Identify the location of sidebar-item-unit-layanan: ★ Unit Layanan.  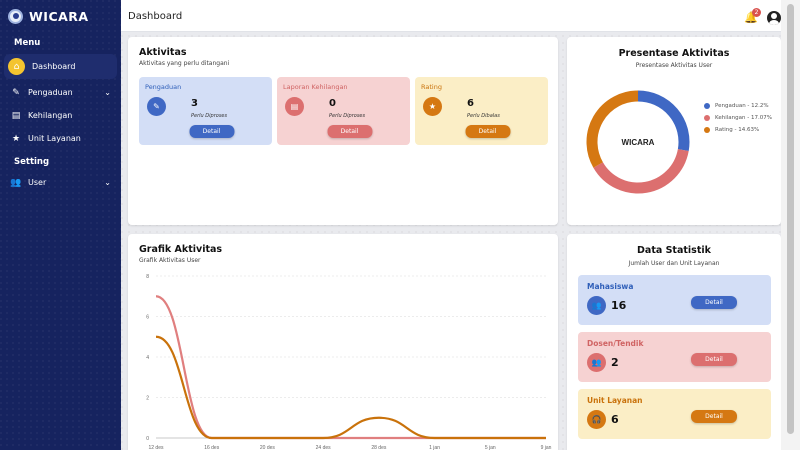
(60, 138).